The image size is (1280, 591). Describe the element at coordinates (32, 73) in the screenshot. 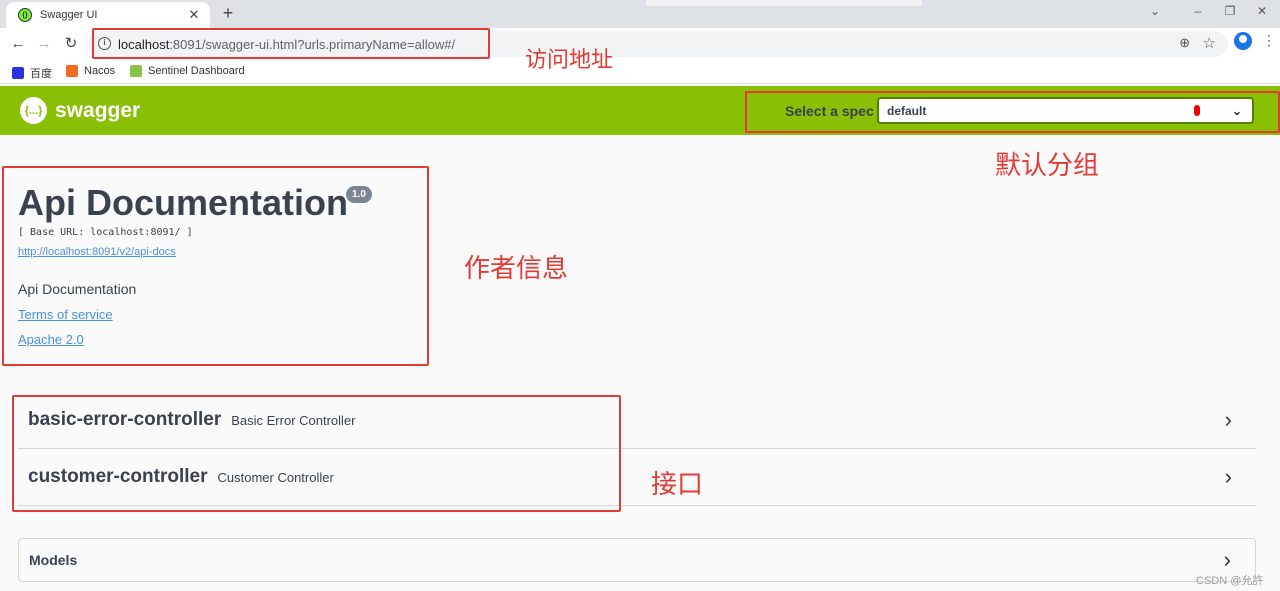

I see `bookmark-baidu: 百度` at that location.